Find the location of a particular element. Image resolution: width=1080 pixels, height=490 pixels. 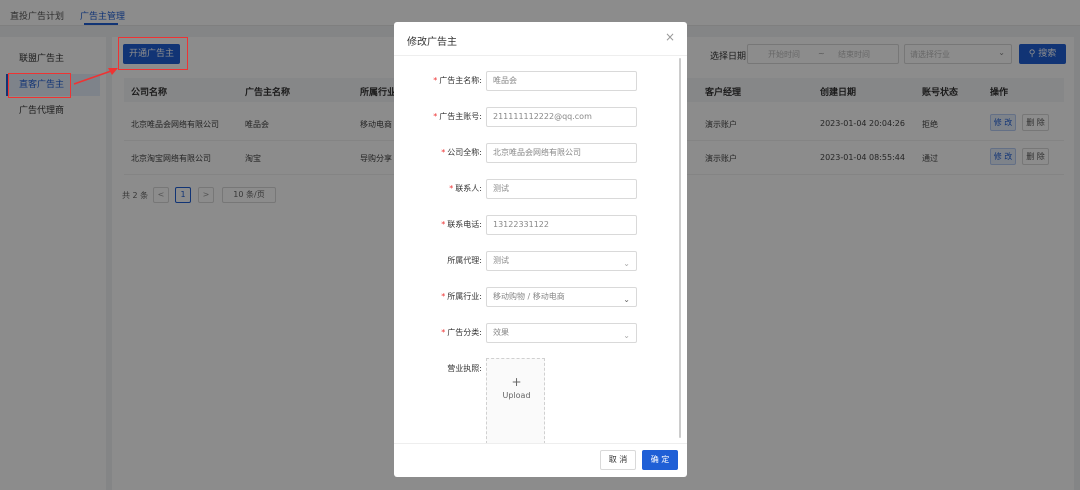

advertiser-account-input: 211111112222@qq.com is located at coordinates (561, 117).